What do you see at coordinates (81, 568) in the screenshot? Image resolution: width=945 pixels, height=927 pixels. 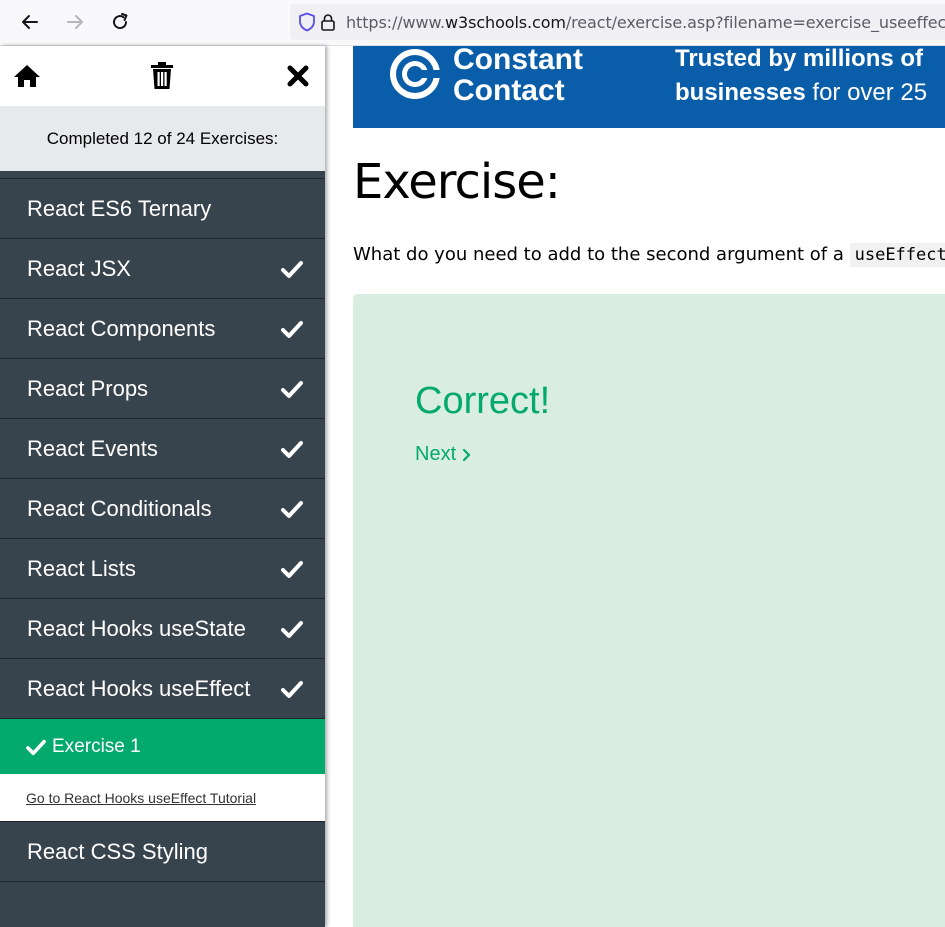 I see `sidebar-item-label: React Lists` at bounding box center [81, 568].